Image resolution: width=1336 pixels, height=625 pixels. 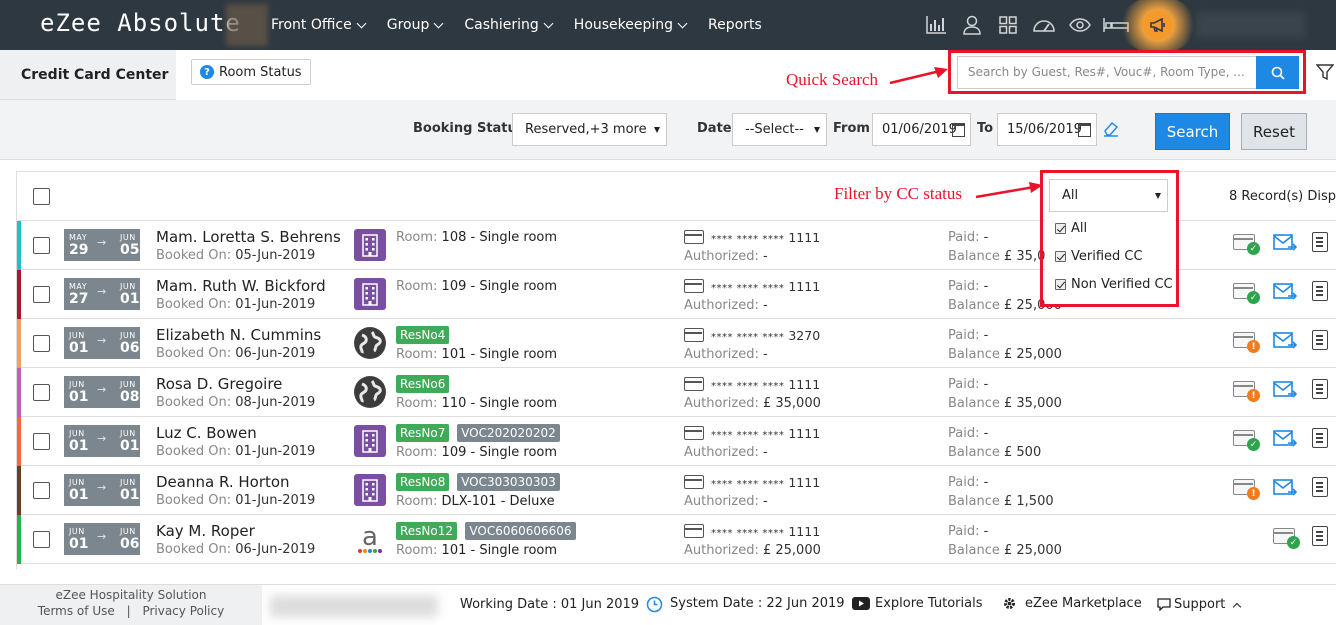 What do you see at coordinates (654, 604) in the screenshot?
I see `clock-icon` at bounding box center [654, 604].